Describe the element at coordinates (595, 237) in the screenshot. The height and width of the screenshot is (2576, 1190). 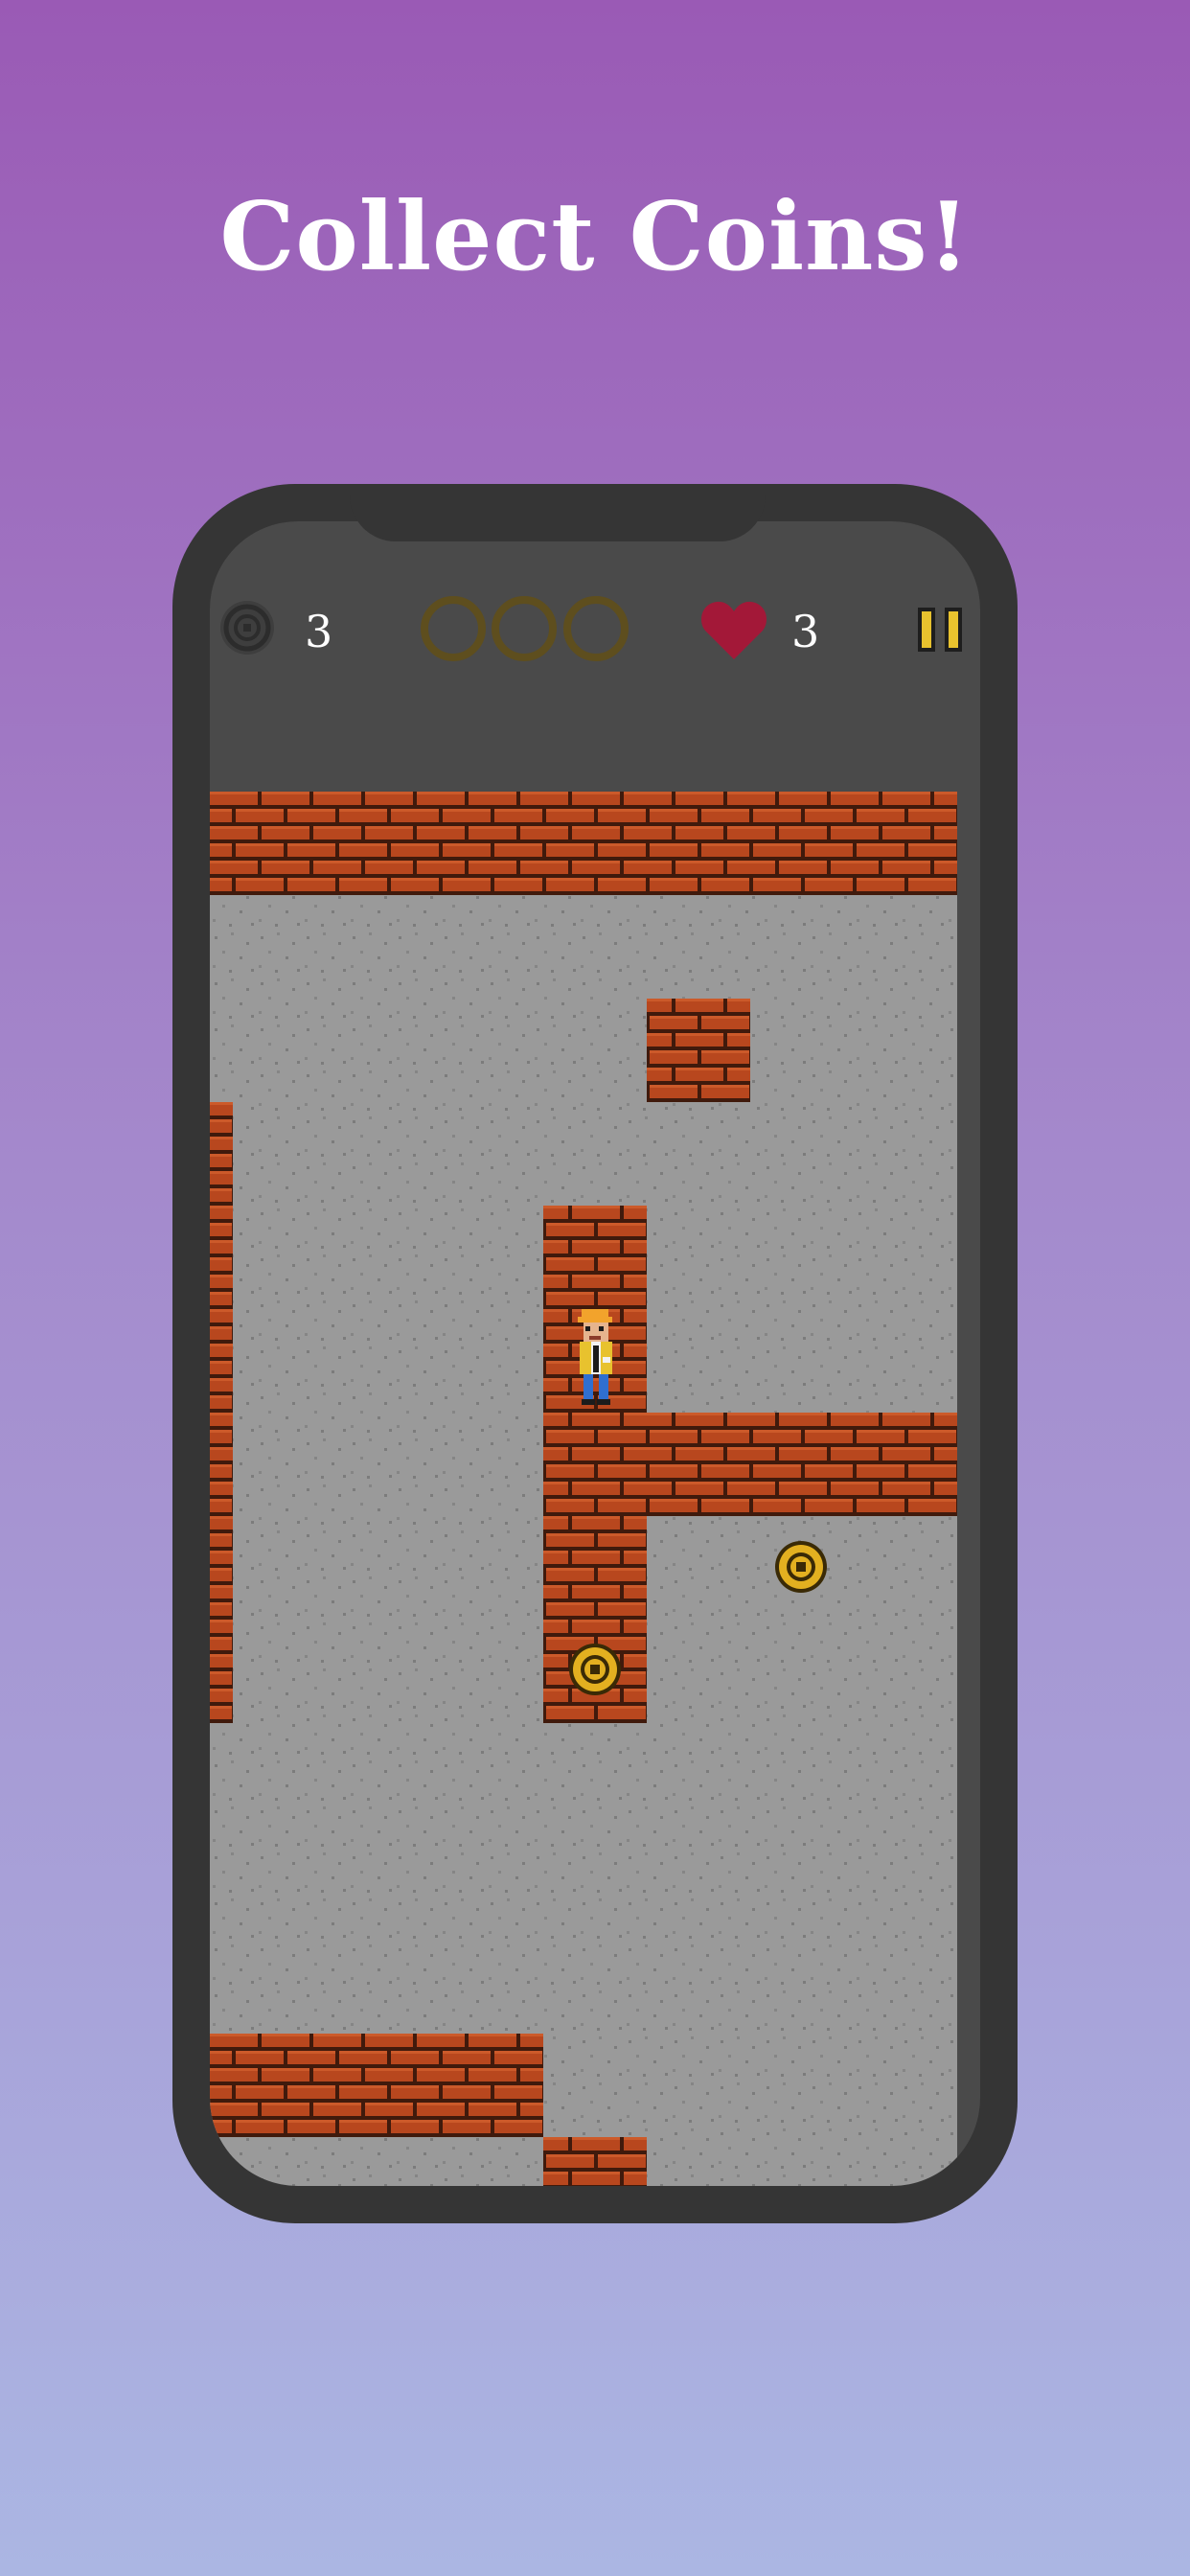
I see `page-headline: Collect Coins!` at that location.